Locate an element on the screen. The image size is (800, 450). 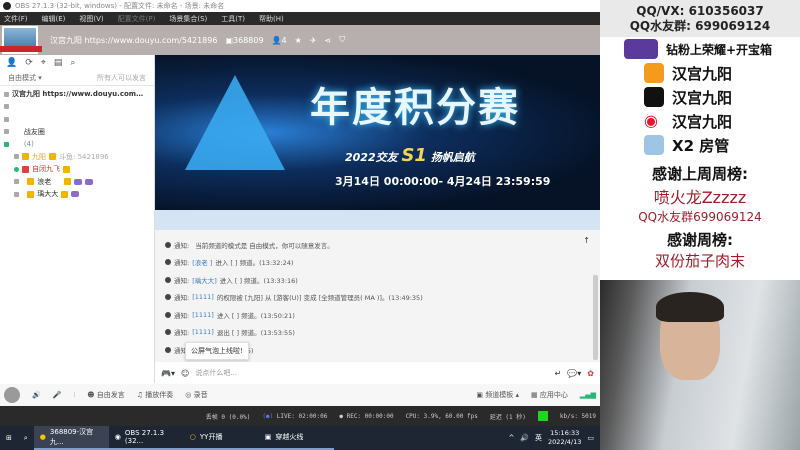
menu-help: 帮助(H) is located at coordinates (271, 19).